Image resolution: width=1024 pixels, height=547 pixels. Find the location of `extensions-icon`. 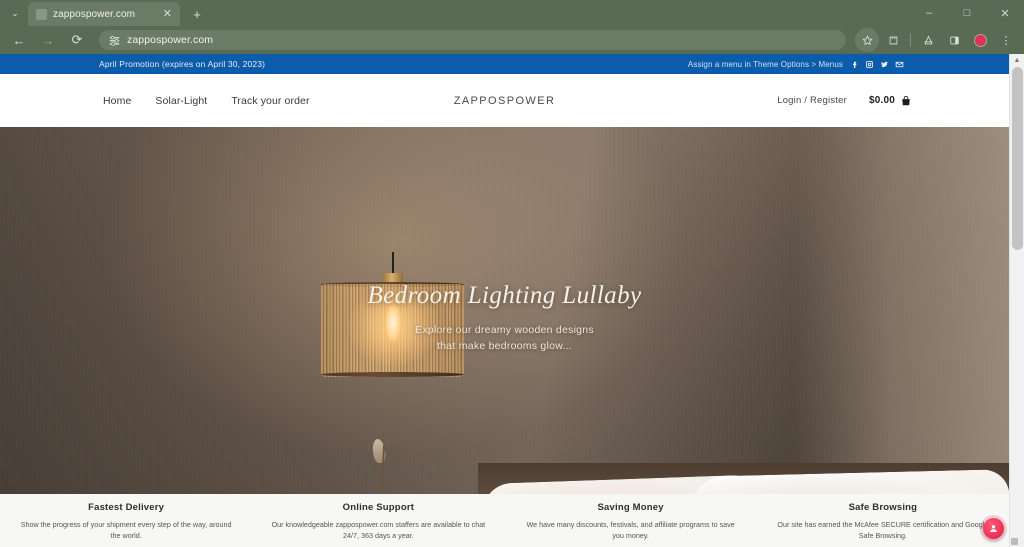

extensions-icon is located at coordinates (893, 40).